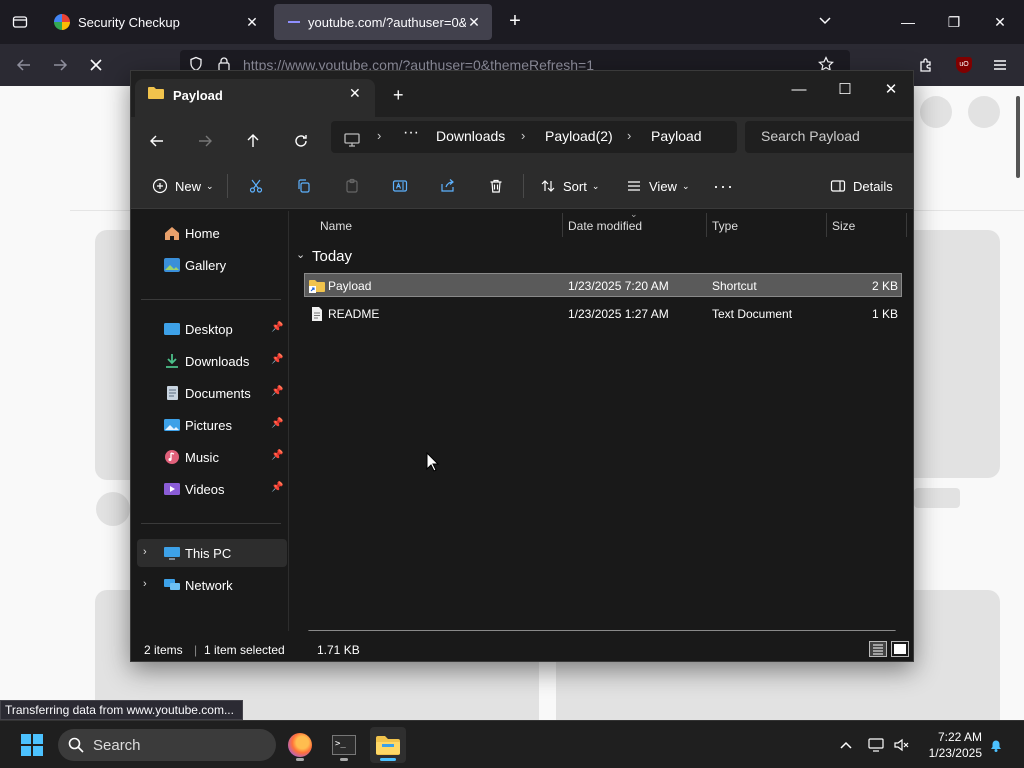 This screenshot has height=768, width=1024. What do you see at coordinates (579, 136) in the screenshot?
I see `breadcrumb-payload-2: Payload(2)` at bounding box center [579, 136].